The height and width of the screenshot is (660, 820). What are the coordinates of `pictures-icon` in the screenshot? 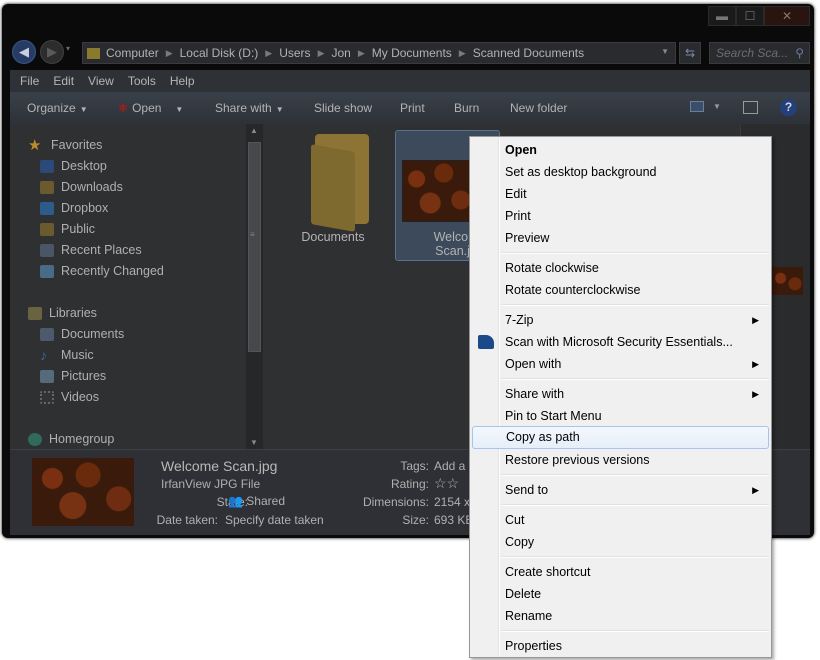 It's located at (47, 376).